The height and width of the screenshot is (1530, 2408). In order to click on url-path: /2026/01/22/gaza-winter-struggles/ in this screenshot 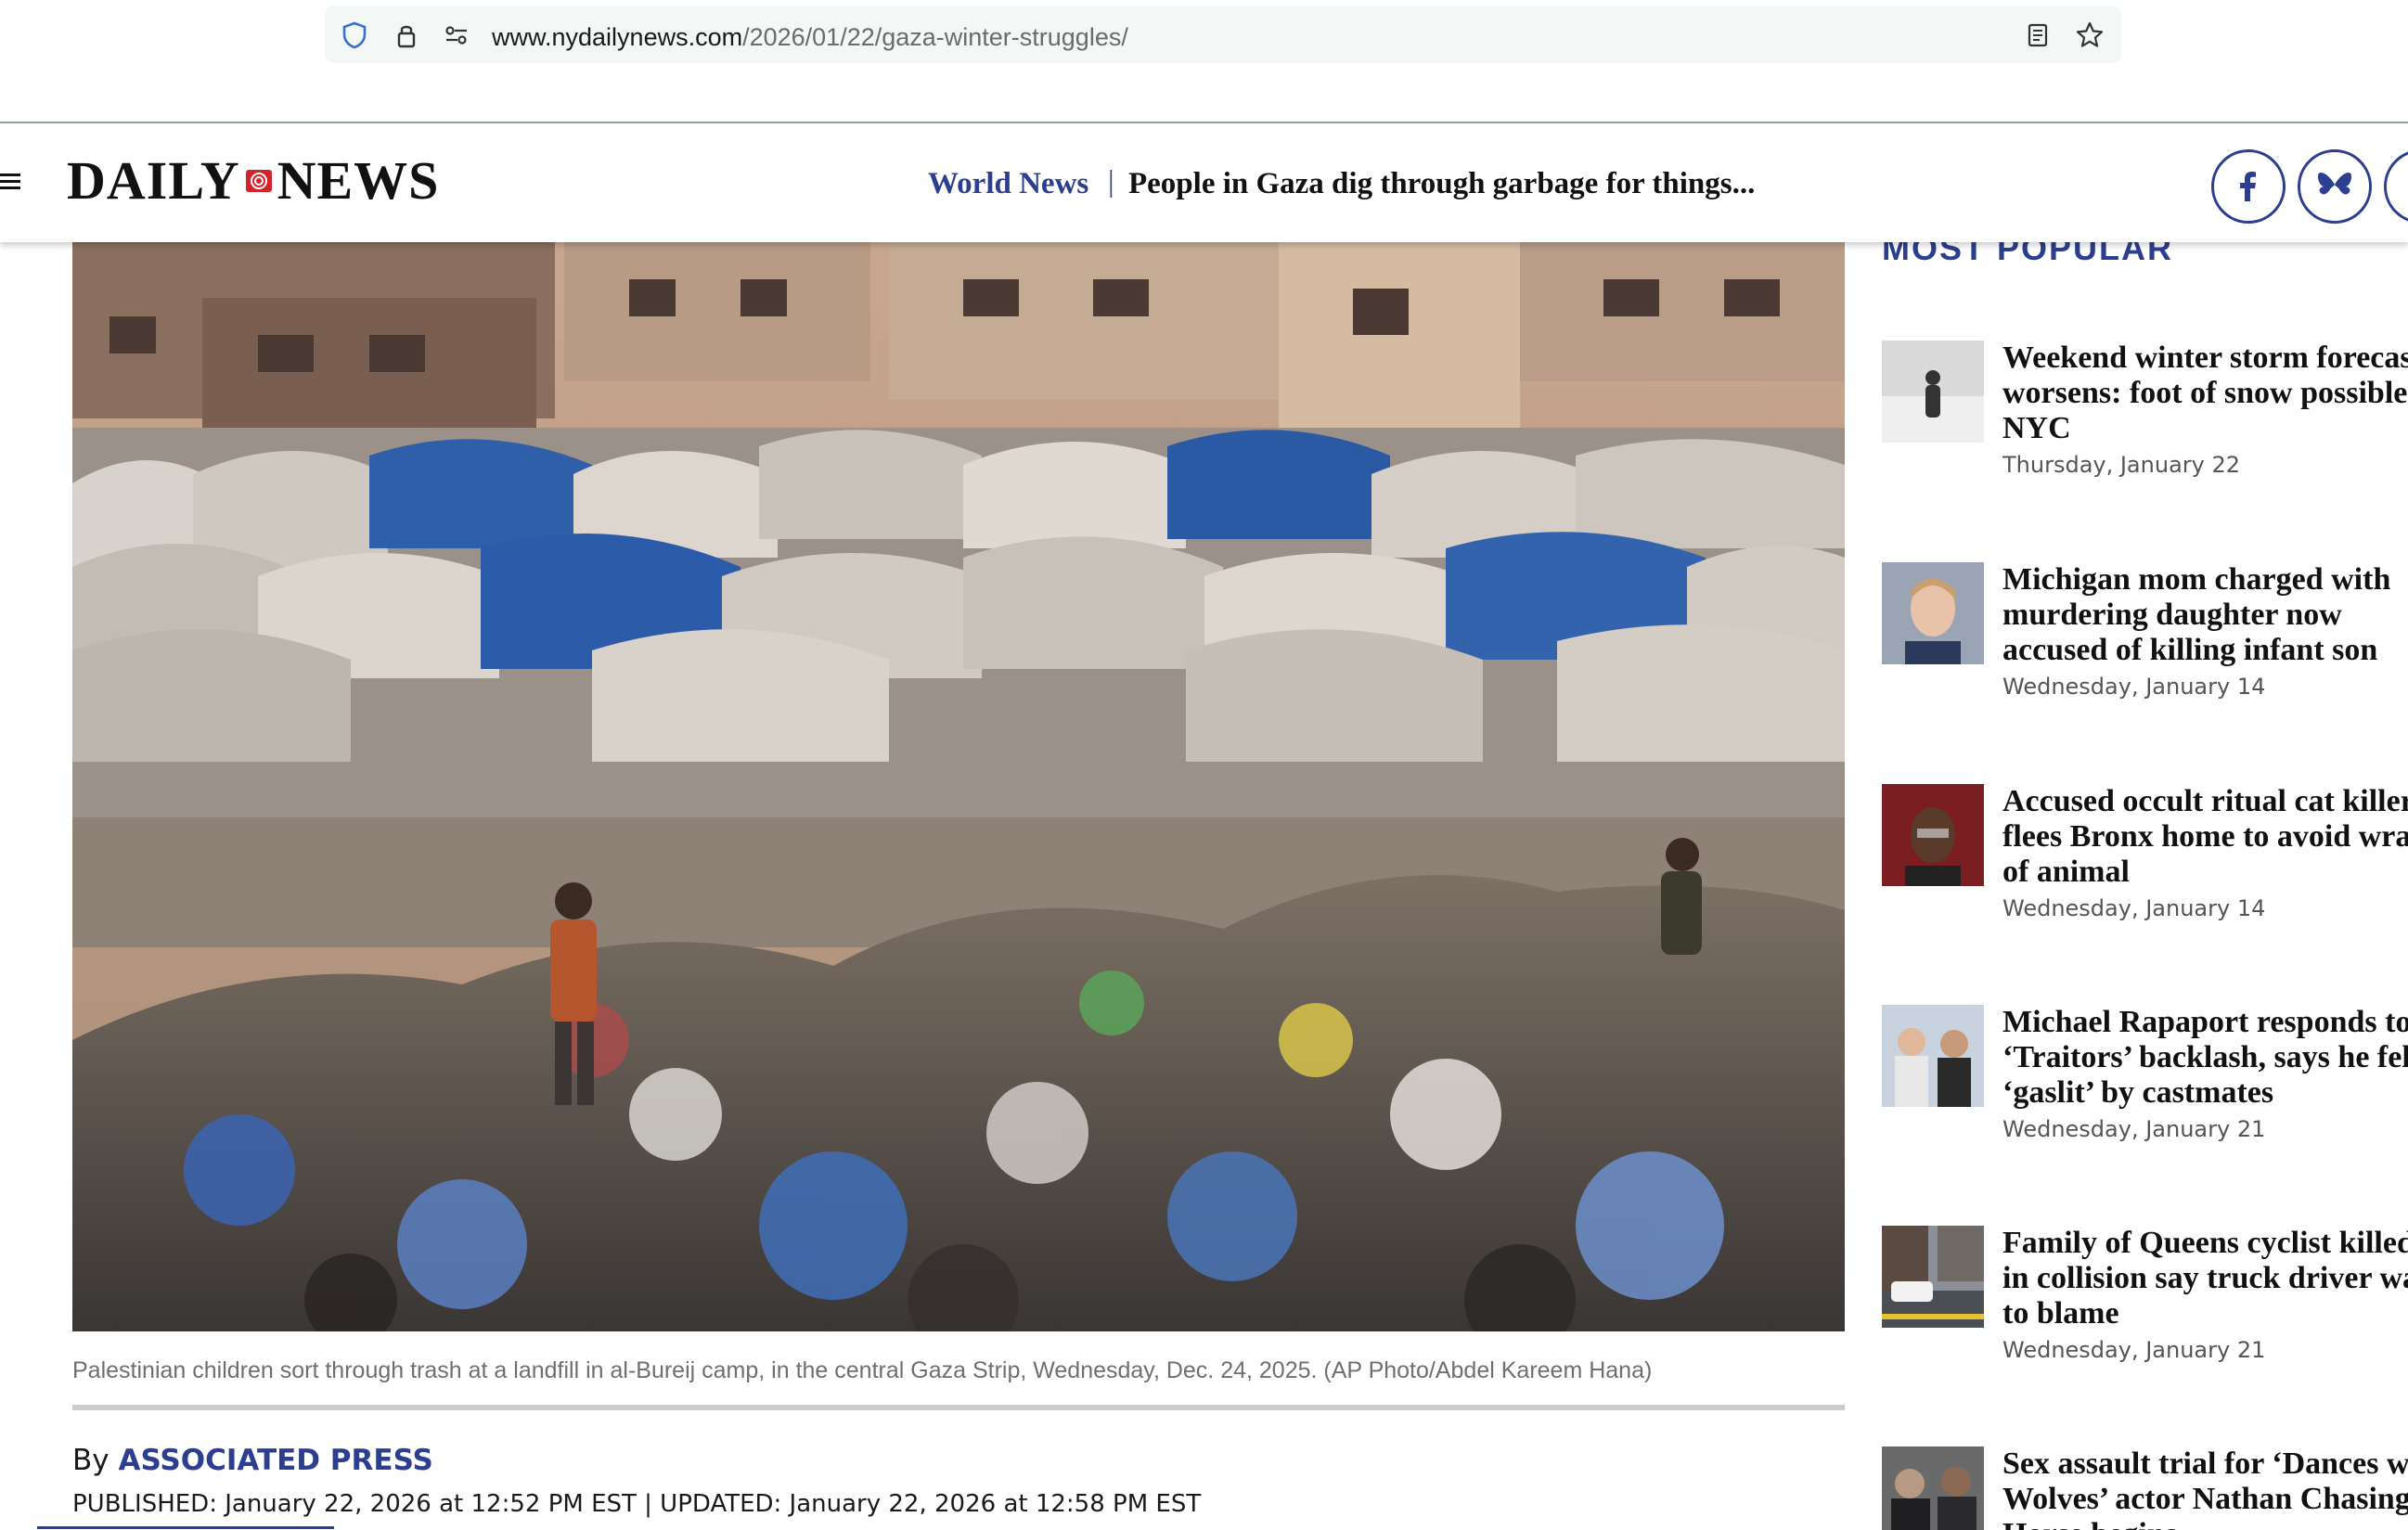, I will do `click(935, 37)`.